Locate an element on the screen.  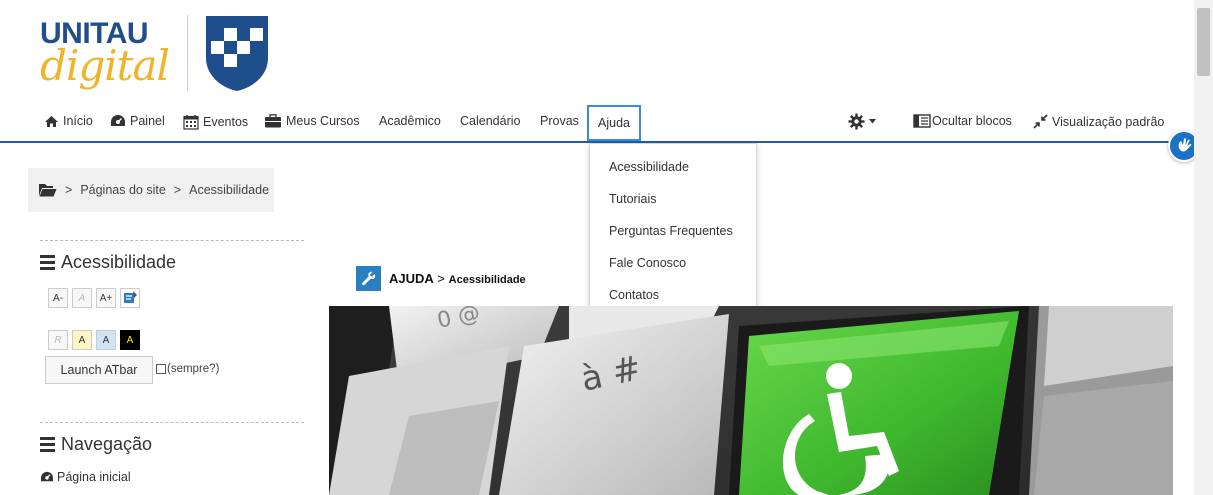
wrench-icon is located at coordinates (368, 278).